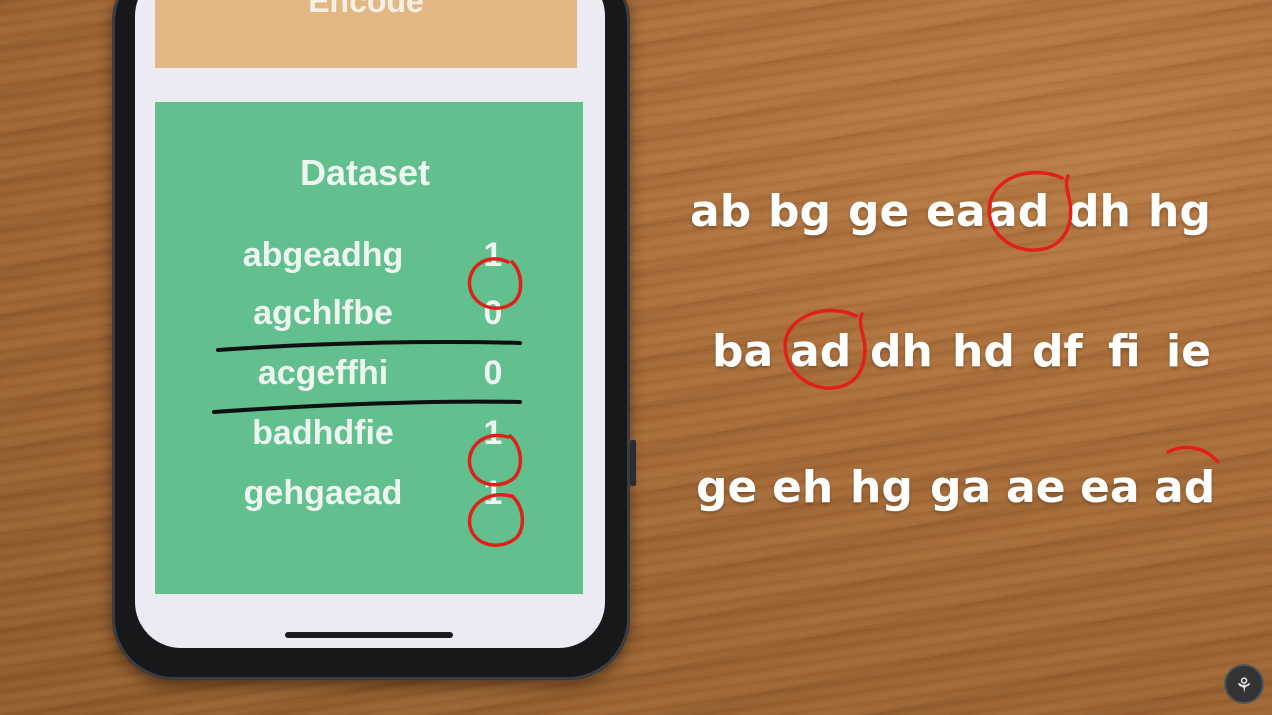  What do you see at coordinates (1193, 454) in the screenshot?
I see `pair-circle-annotation-partial` at bounding box center [1193, 454].